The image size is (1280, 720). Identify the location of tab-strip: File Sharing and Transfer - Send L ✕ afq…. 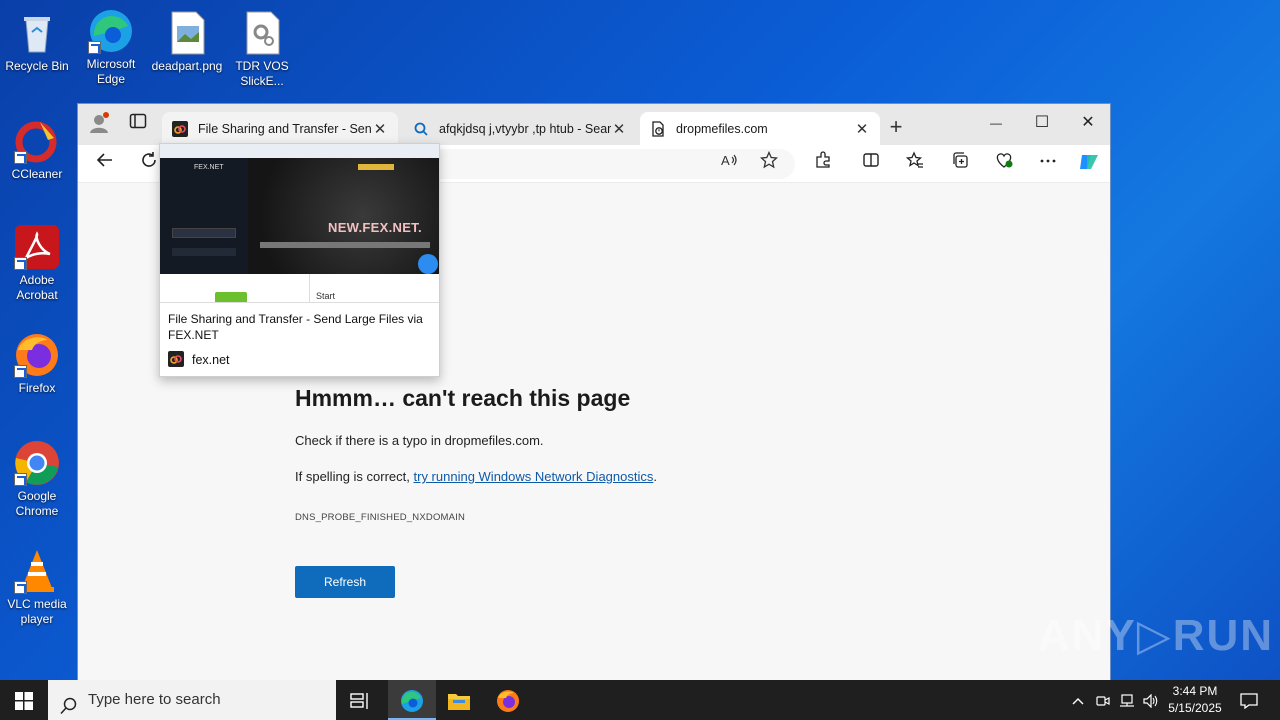
(594, 124).